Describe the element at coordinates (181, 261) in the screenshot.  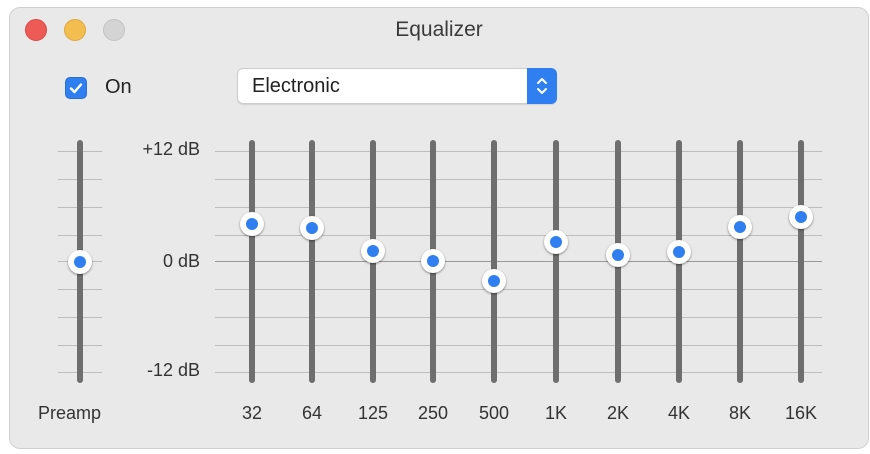
I see `scale-middle-label: 0 dB` at that location.